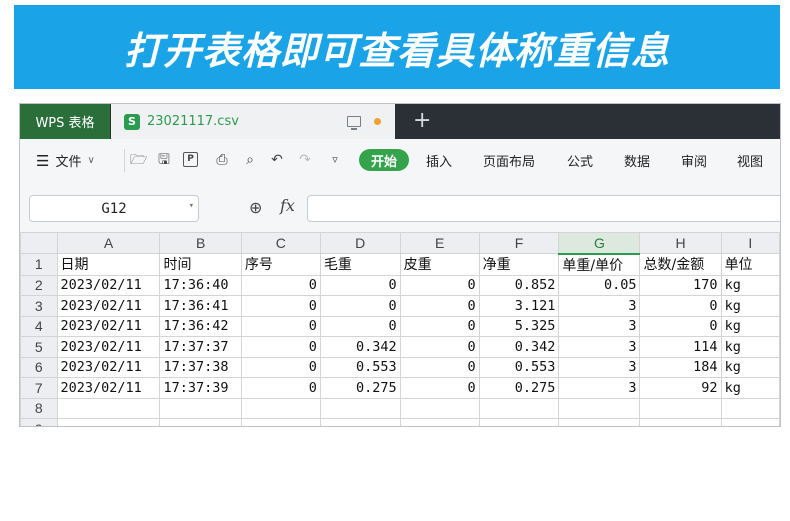  What do you see at coordinates (354, 123) in the screenshot?
I see `monitor-icon` at bounding box center [354, 123].